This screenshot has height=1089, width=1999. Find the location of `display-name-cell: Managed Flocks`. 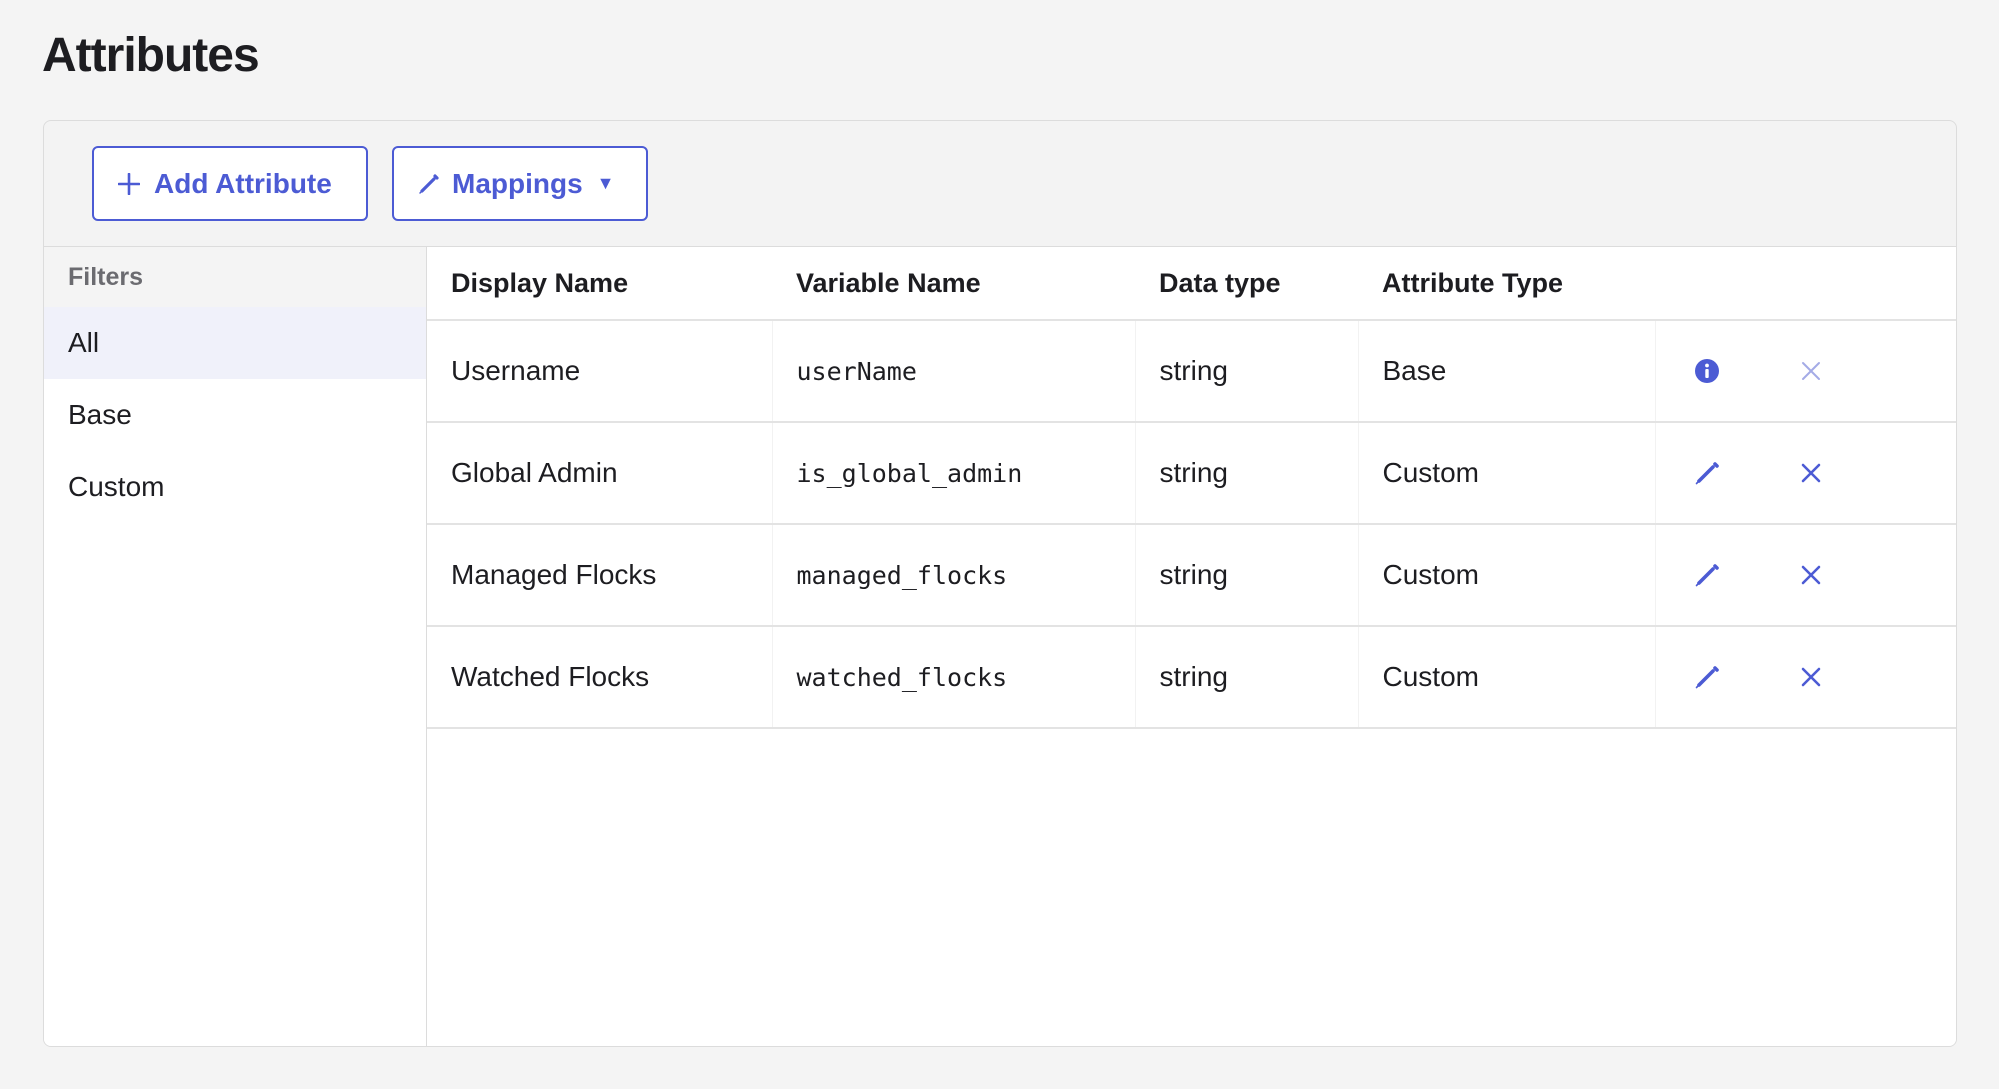

display-name-cell: Managed Flocks is located at coordinates (600, 575).